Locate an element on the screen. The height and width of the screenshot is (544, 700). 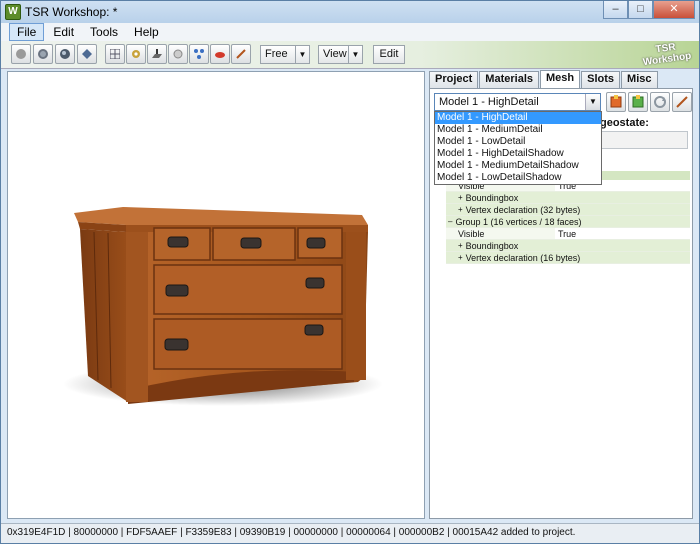
tree-node: + Vertex declaration (32 bytes) is located at coordinates (568, 210).